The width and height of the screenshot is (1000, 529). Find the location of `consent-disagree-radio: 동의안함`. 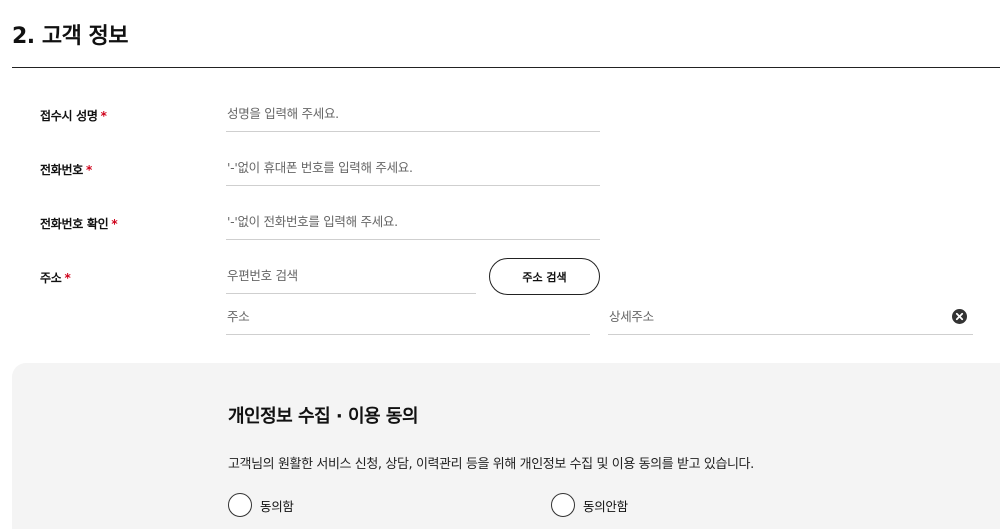

consent-disagree-radio: 동의안함 is located at coordinates (589, 505).